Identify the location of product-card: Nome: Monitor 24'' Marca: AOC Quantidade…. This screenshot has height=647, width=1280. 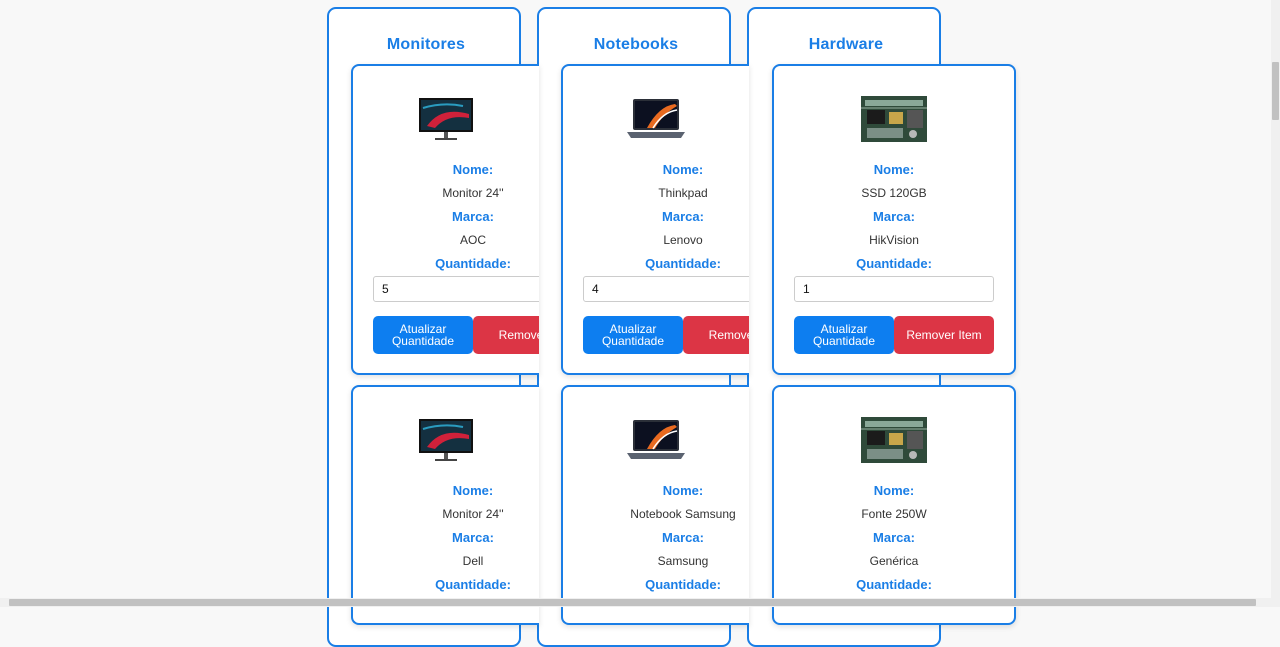
(445, 219).